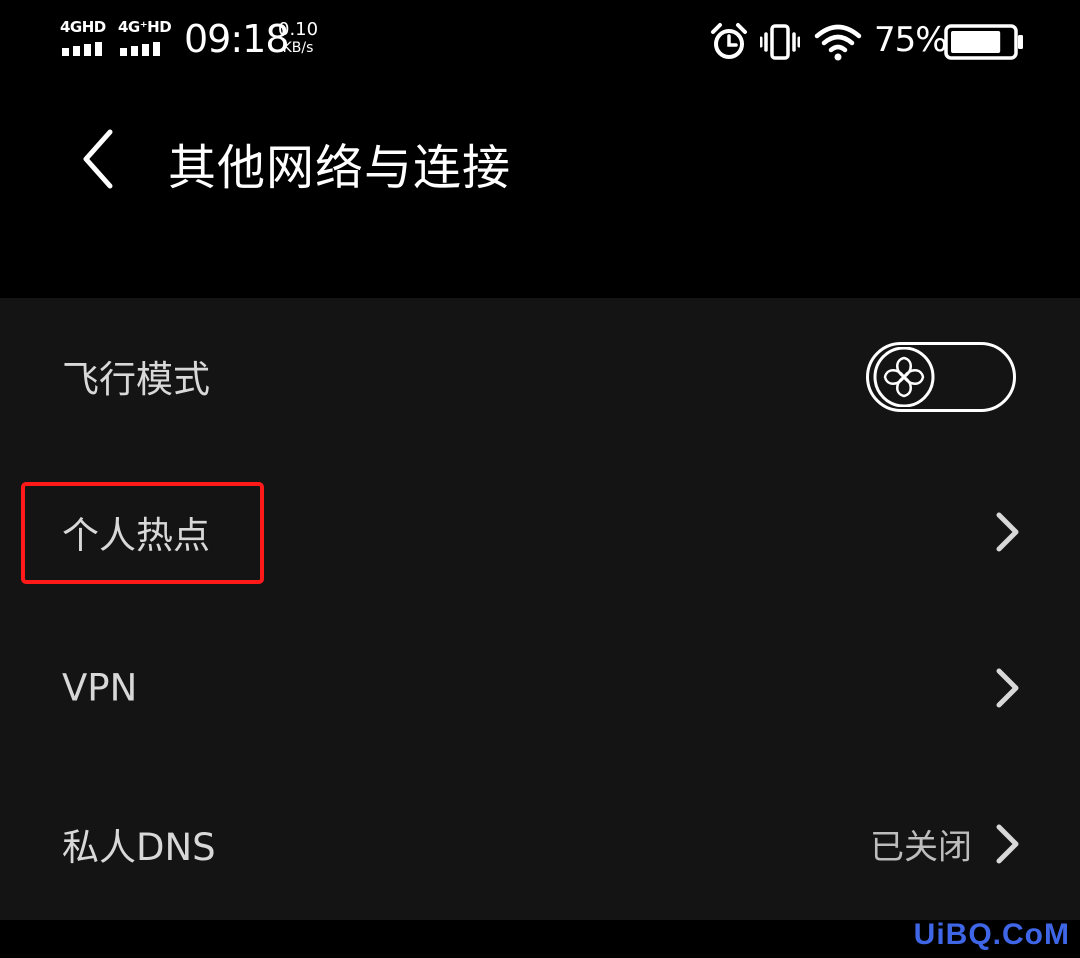  I want to click on status-bar: 4GHD 4G⁺HD 09:18 0.10 KB/s 75%, so click(540, 45).